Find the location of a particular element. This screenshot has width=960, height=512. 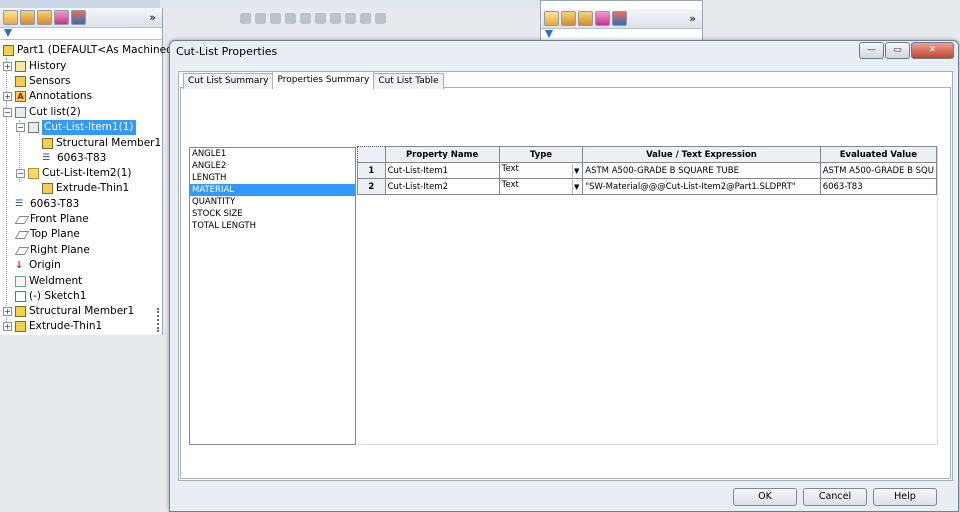

column-header-property-name: Property Name is located at coordinates (442, 154).